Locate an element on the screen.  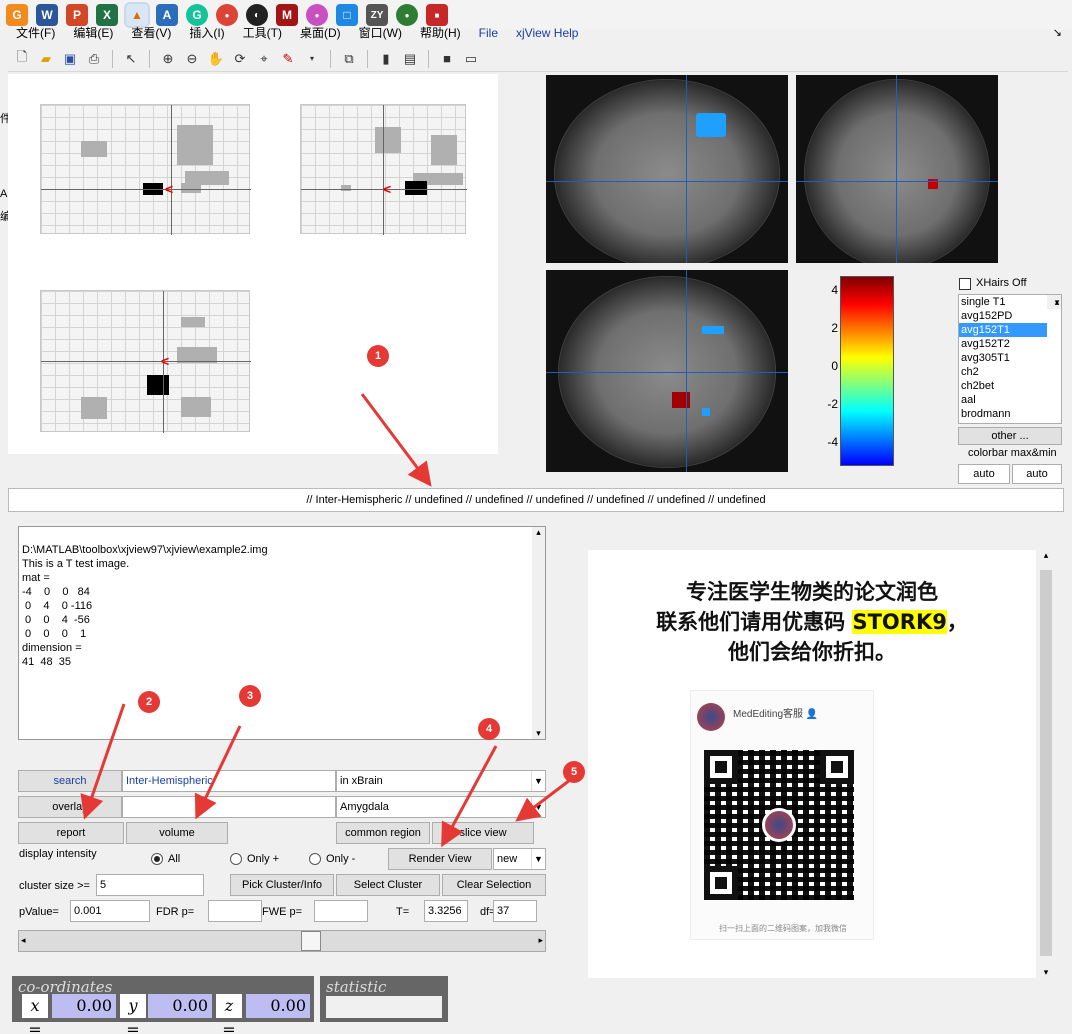
annotation-2: 2 is located at coordinates (149, 702).